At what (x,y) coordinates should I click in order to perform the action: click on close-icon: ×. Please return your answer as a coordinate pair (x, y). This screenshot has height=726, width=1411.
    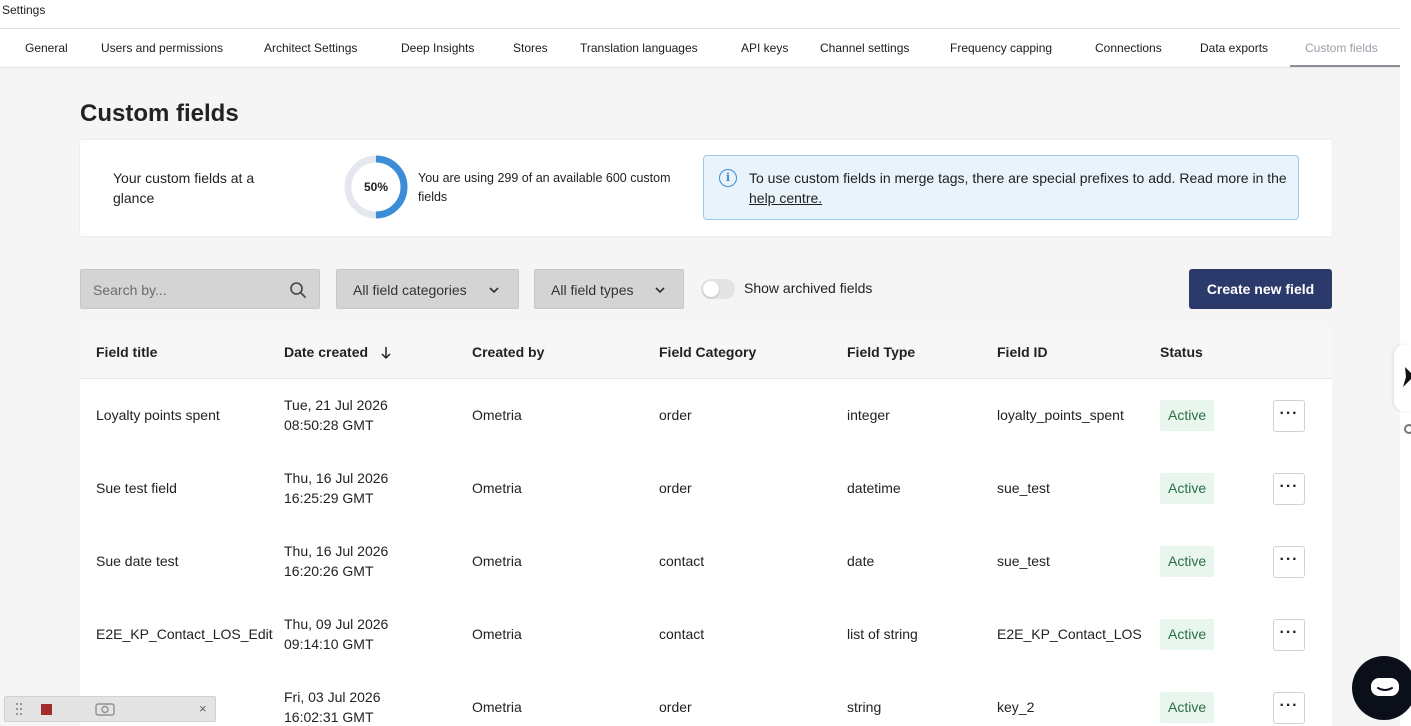
    Looking at the image, I should click on (203, 709).